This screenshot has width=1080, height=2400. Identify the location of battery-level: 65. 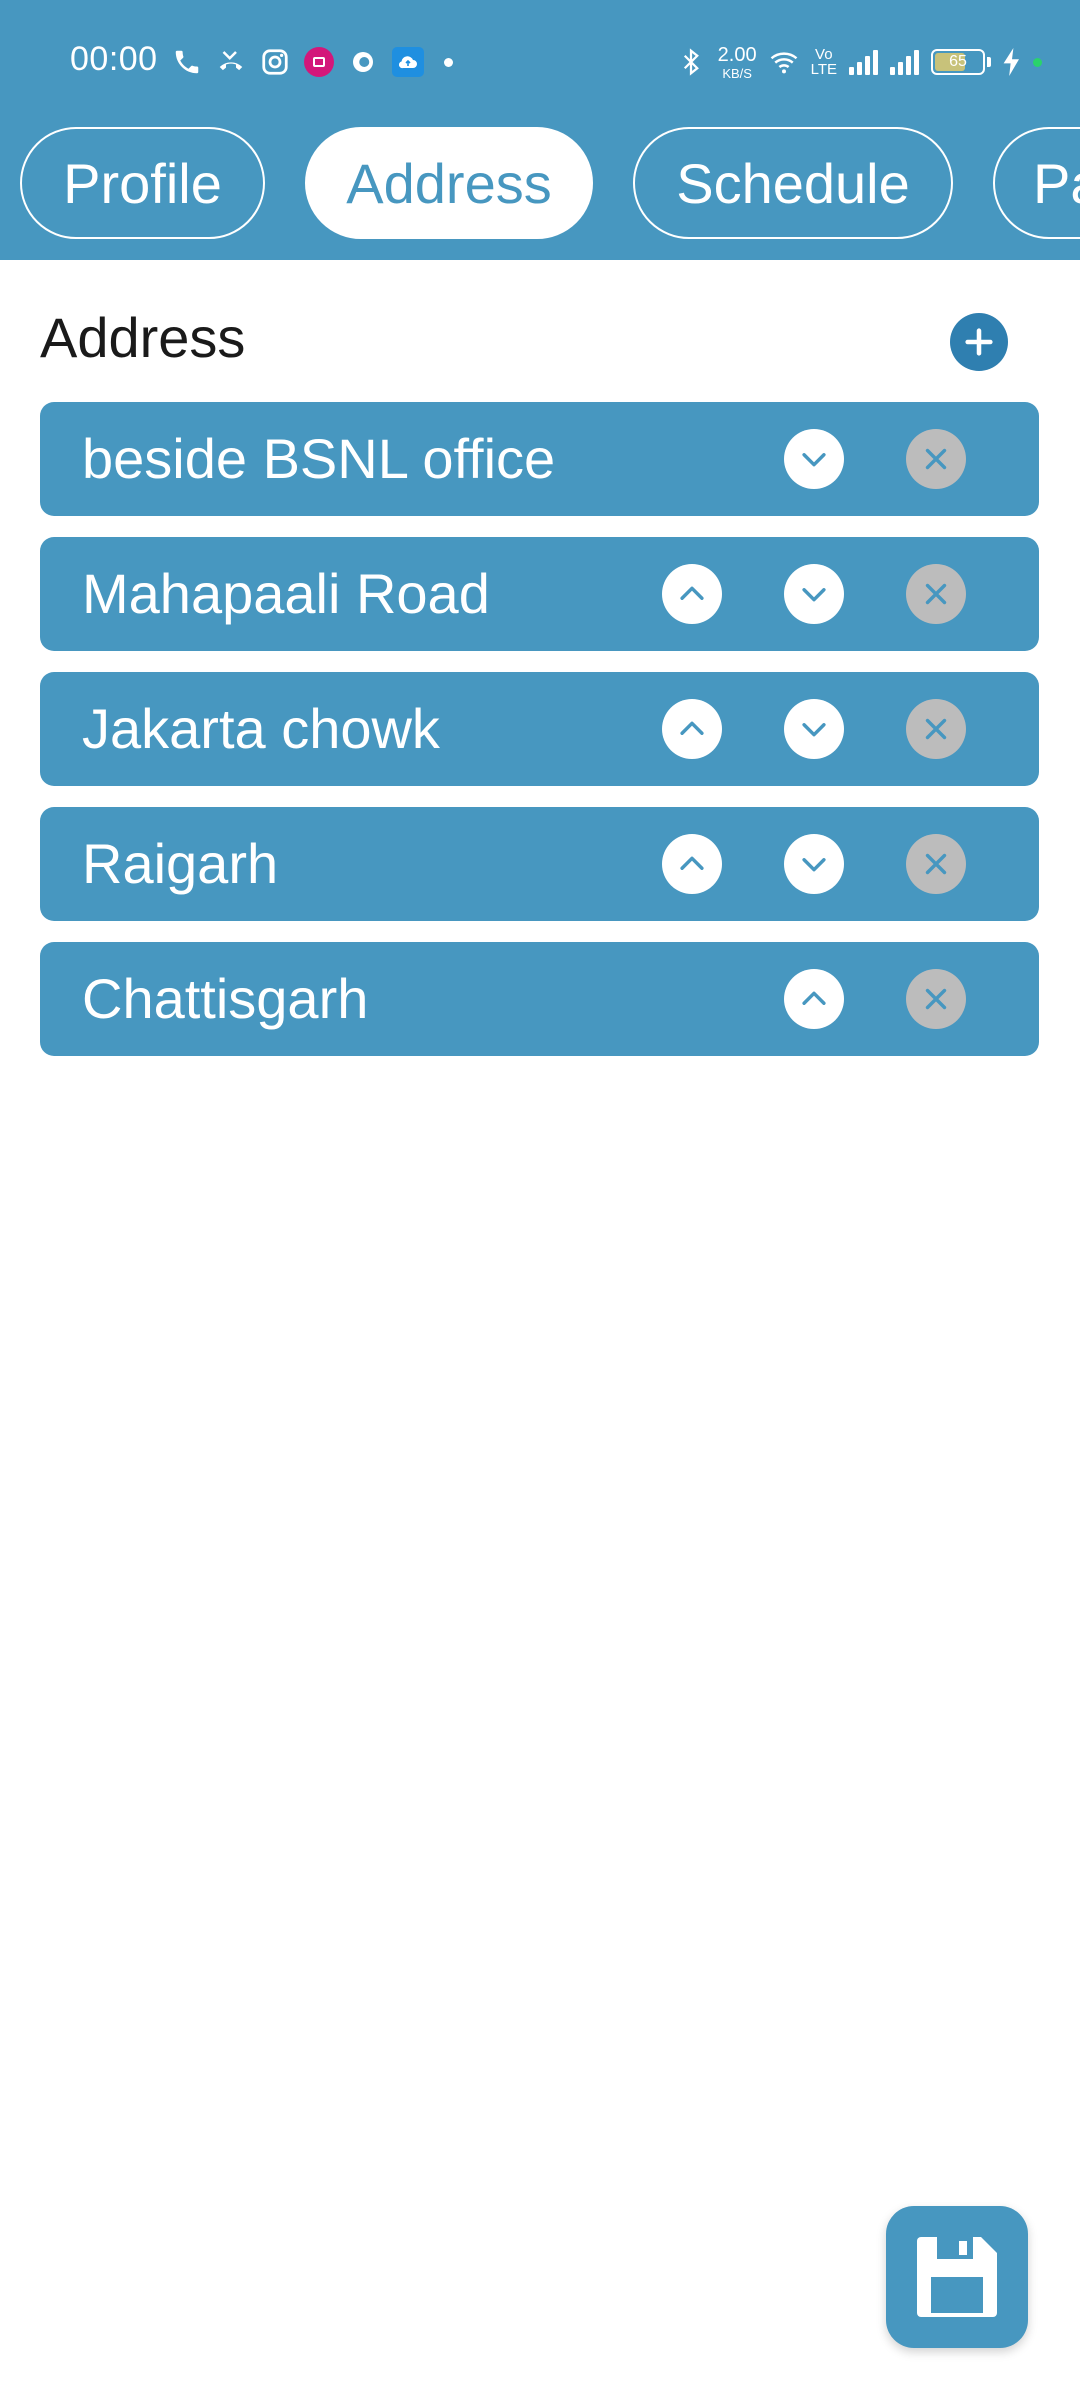
(958, 61).